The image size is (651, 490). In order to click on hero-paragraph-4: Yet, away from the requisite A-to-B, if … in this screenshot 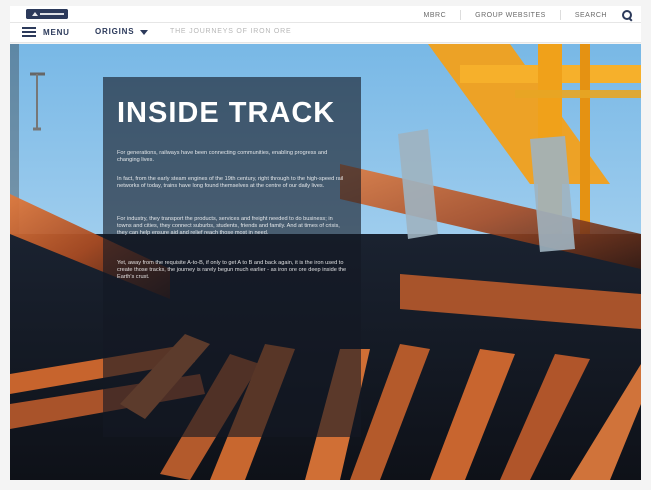, I will do `click(232, 270)`.